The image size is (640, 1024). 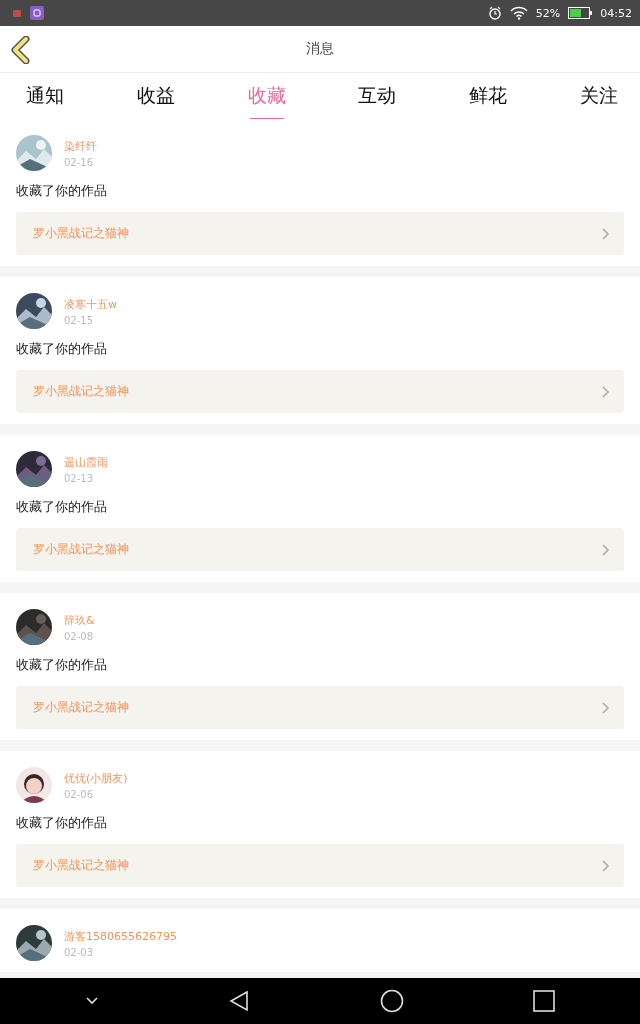 What do you see at coordinates (239, 1001) in the screenshot?
I see `back-icon` at bounding box center [239, 1001].